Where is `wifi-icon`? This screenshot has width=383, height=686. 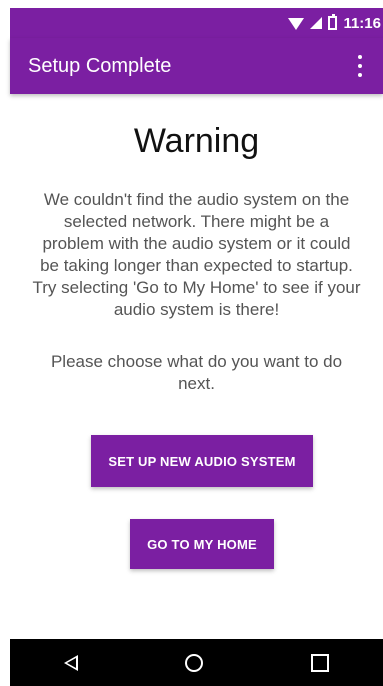 wifi-icon is located at coordinates (296, 24).